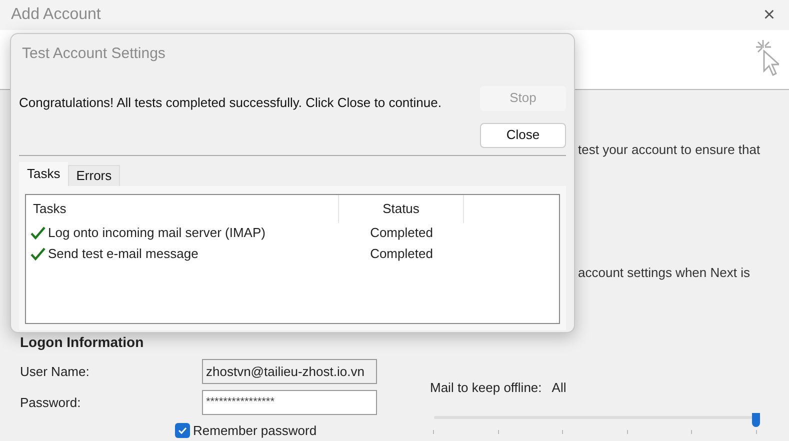 This screenshot has width=789, height=441. Describe the element at coordinates (756, 419) in the screenshot. I see `slider-thumb` at that location.